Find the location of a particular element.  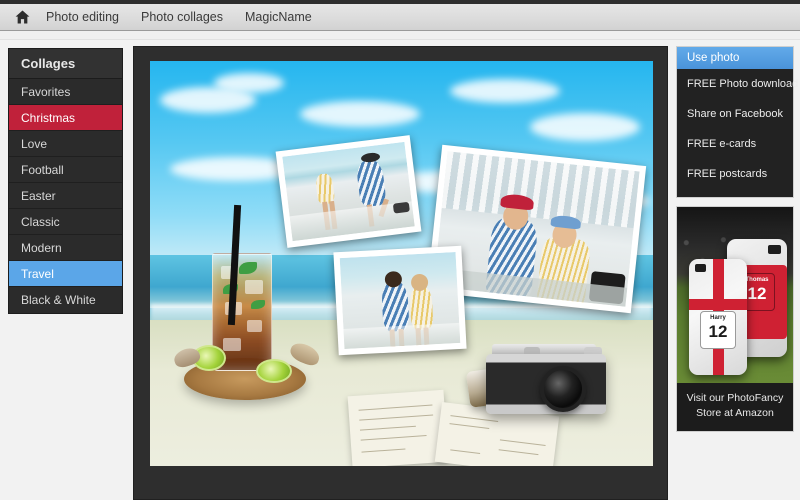

sidebar-item-classic: Classic is located at coordinates (65, 222).